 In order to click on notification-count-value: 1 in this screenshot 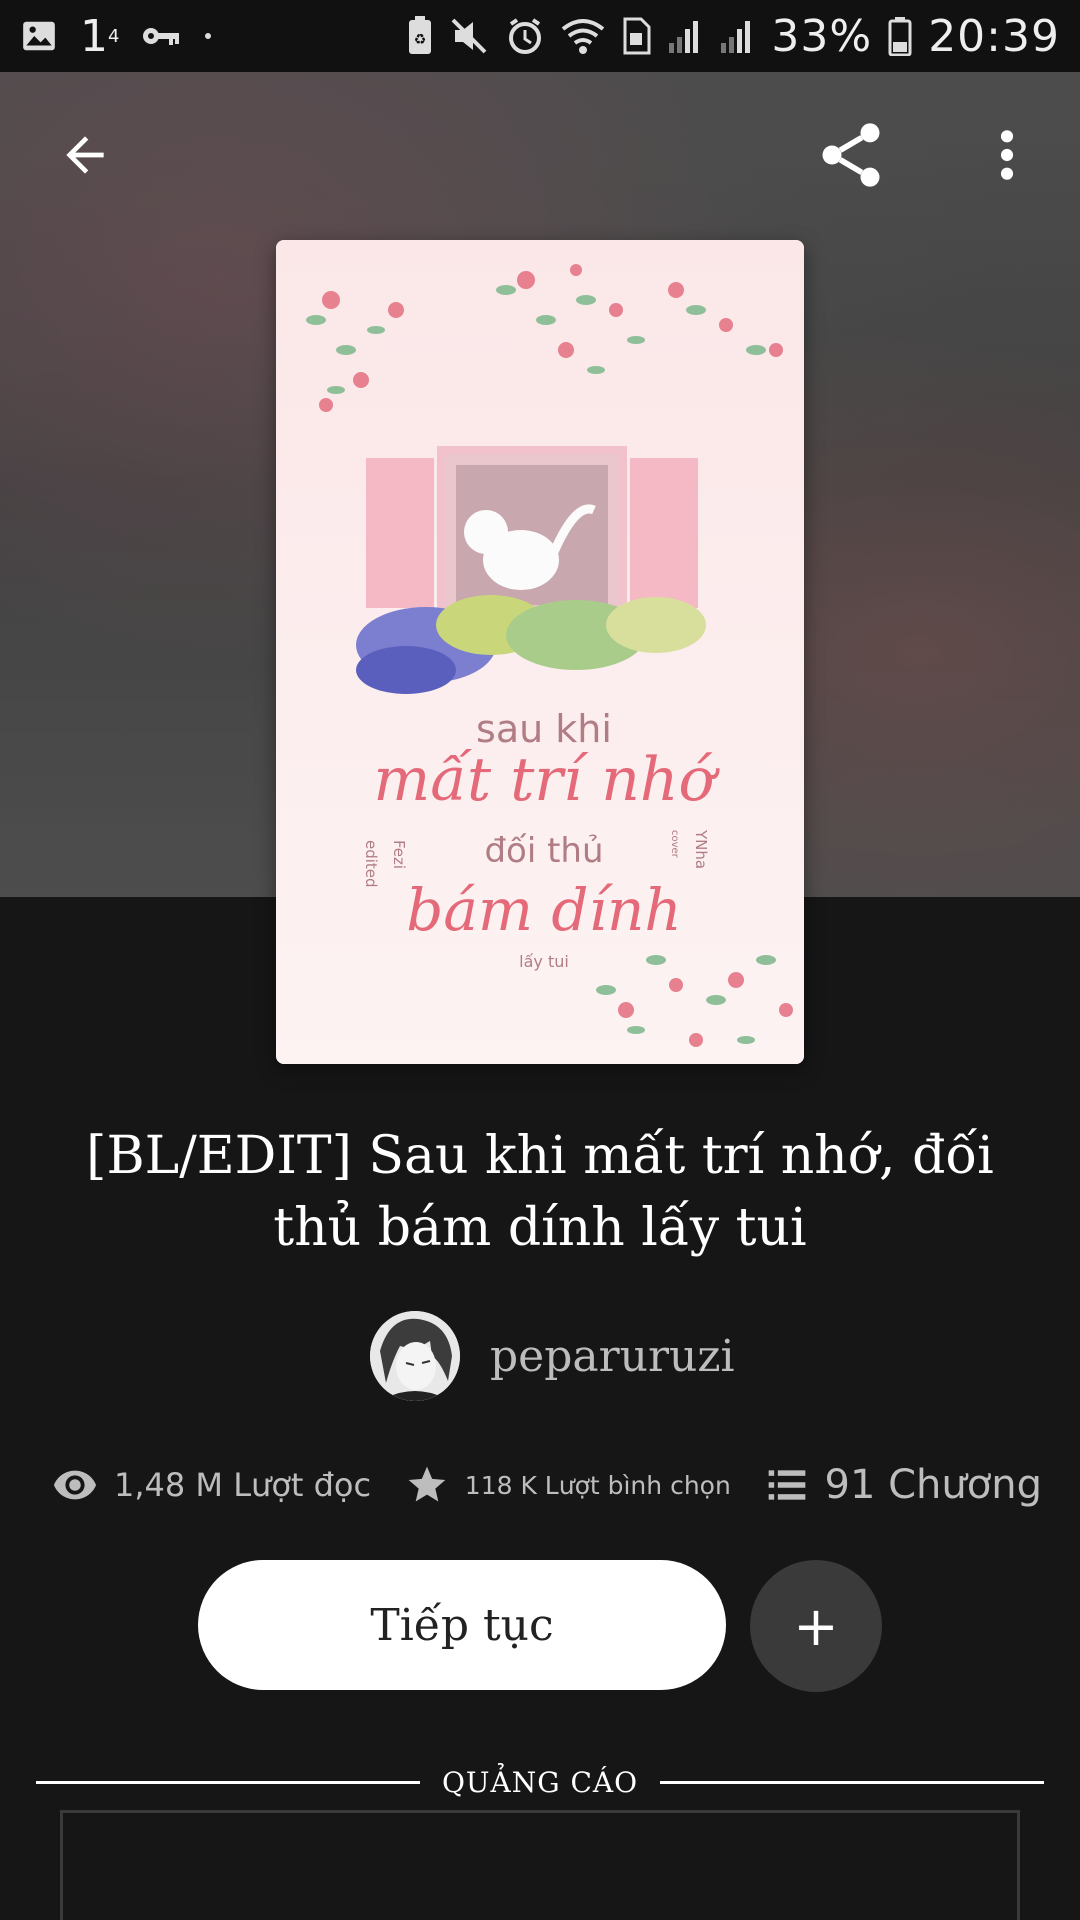, I will do `click(94, 36)`.